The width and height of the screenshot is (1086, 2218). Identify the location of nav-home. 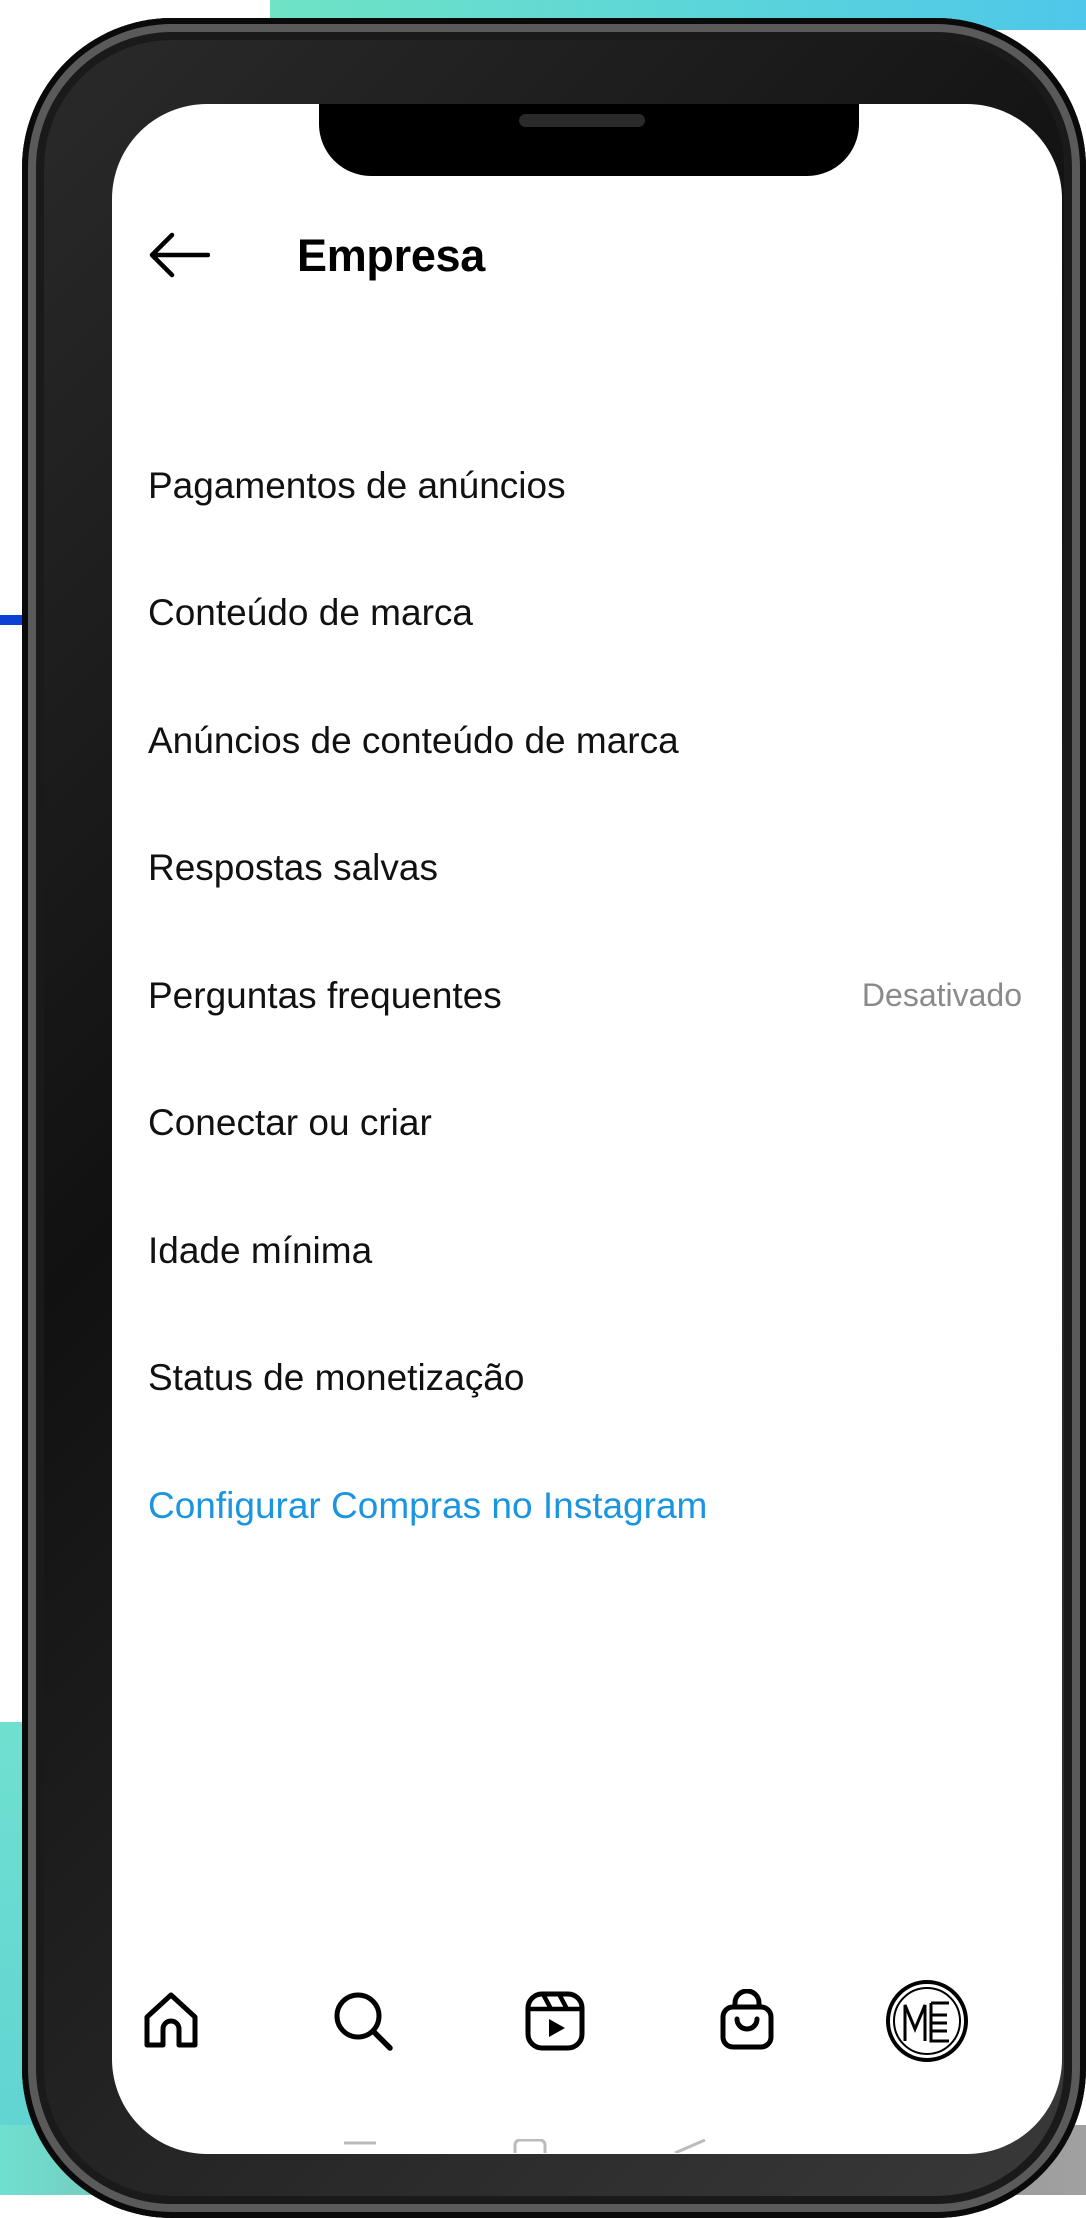
(171, 2021).